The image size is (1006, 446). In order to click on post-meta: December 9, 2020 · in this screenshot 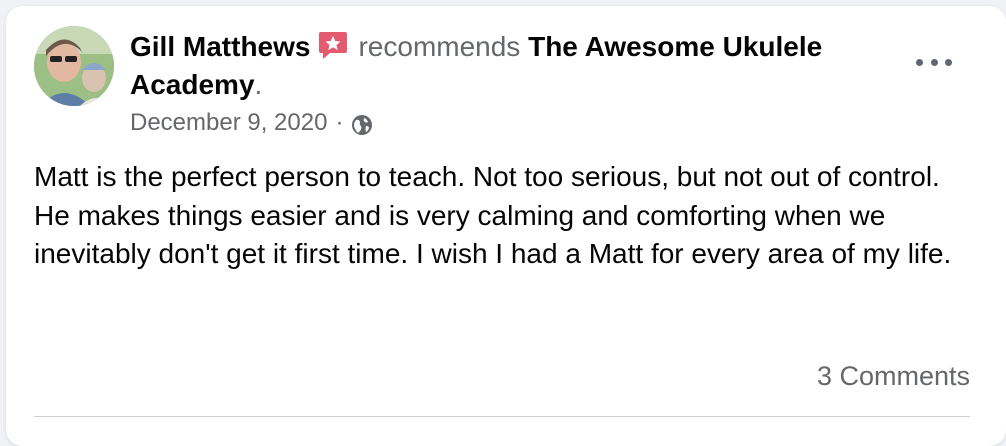, I will do `click(251, 123)`.